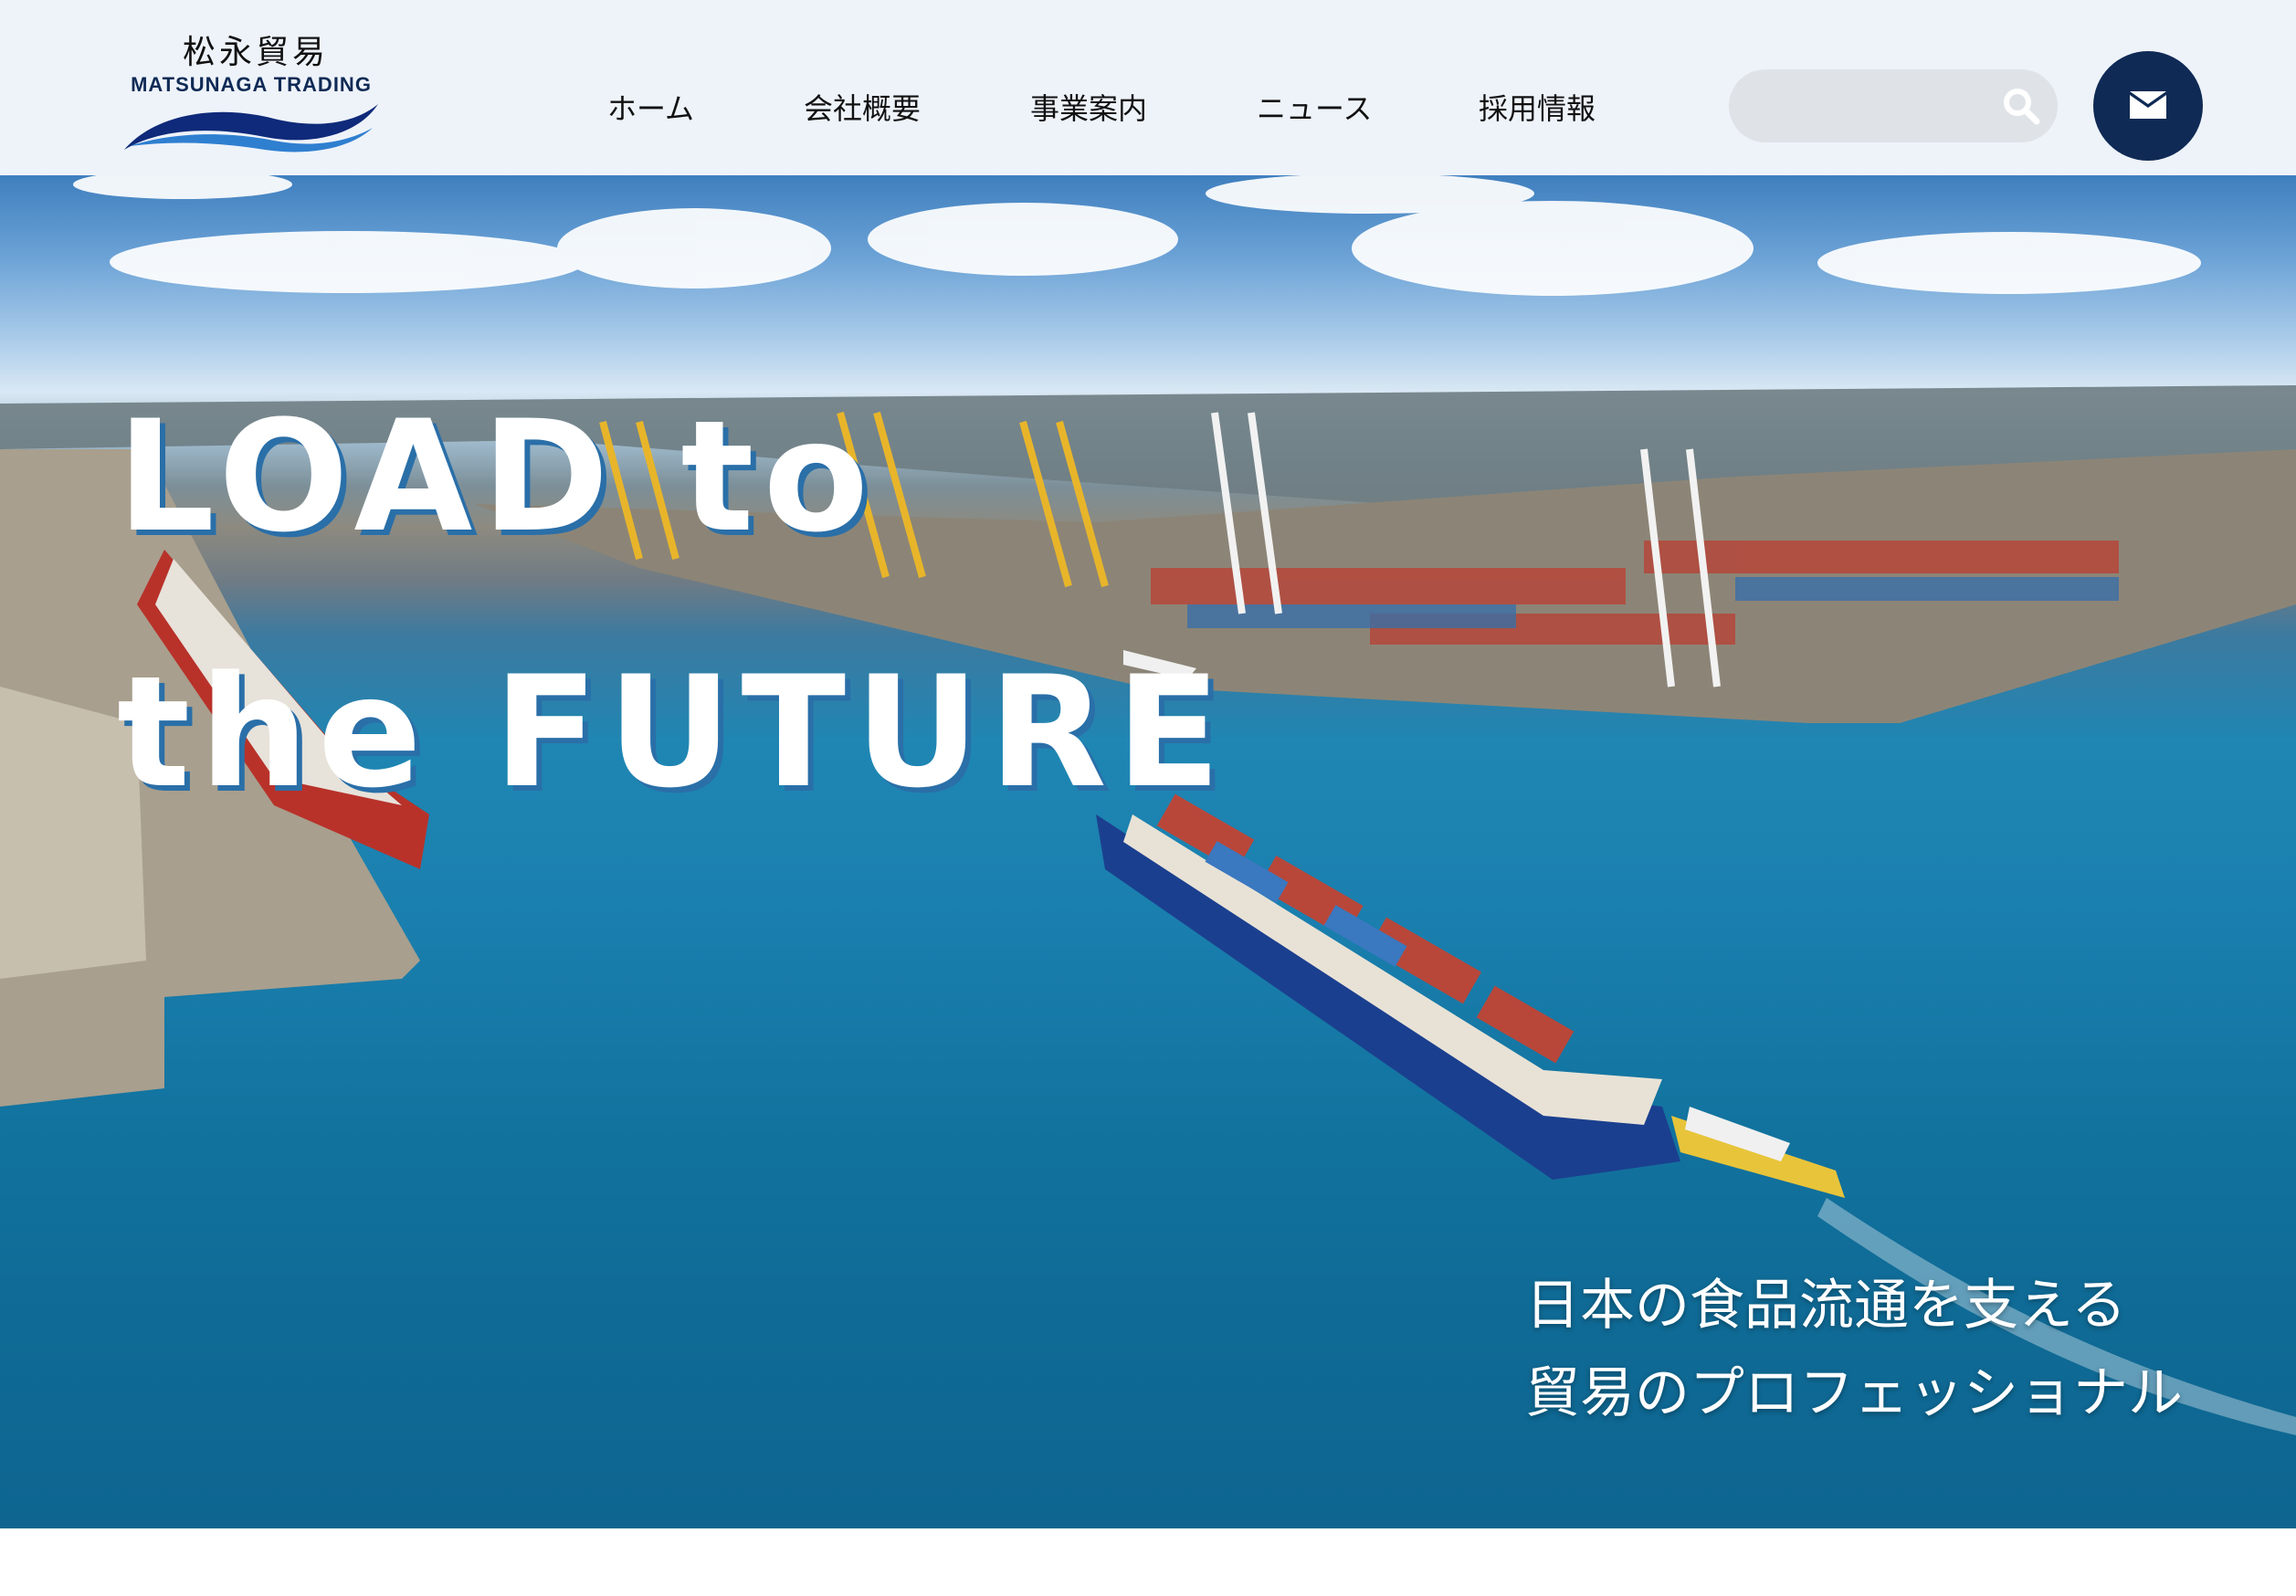 This screenshot has height=1596, width=2296. What do you see at coordinates (650, 107) in the screenshot?
I see `nav-item-home: ホーム` at bounding box center [650, 107].